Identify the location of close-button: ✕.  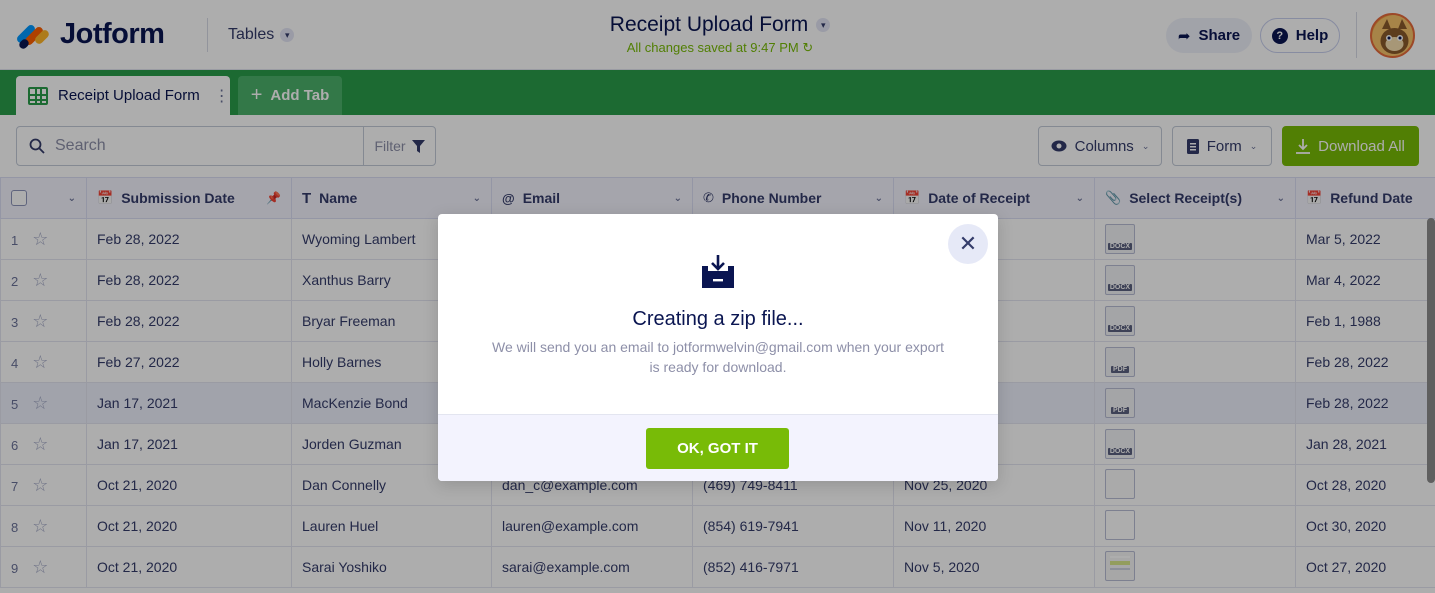
(968, 244).